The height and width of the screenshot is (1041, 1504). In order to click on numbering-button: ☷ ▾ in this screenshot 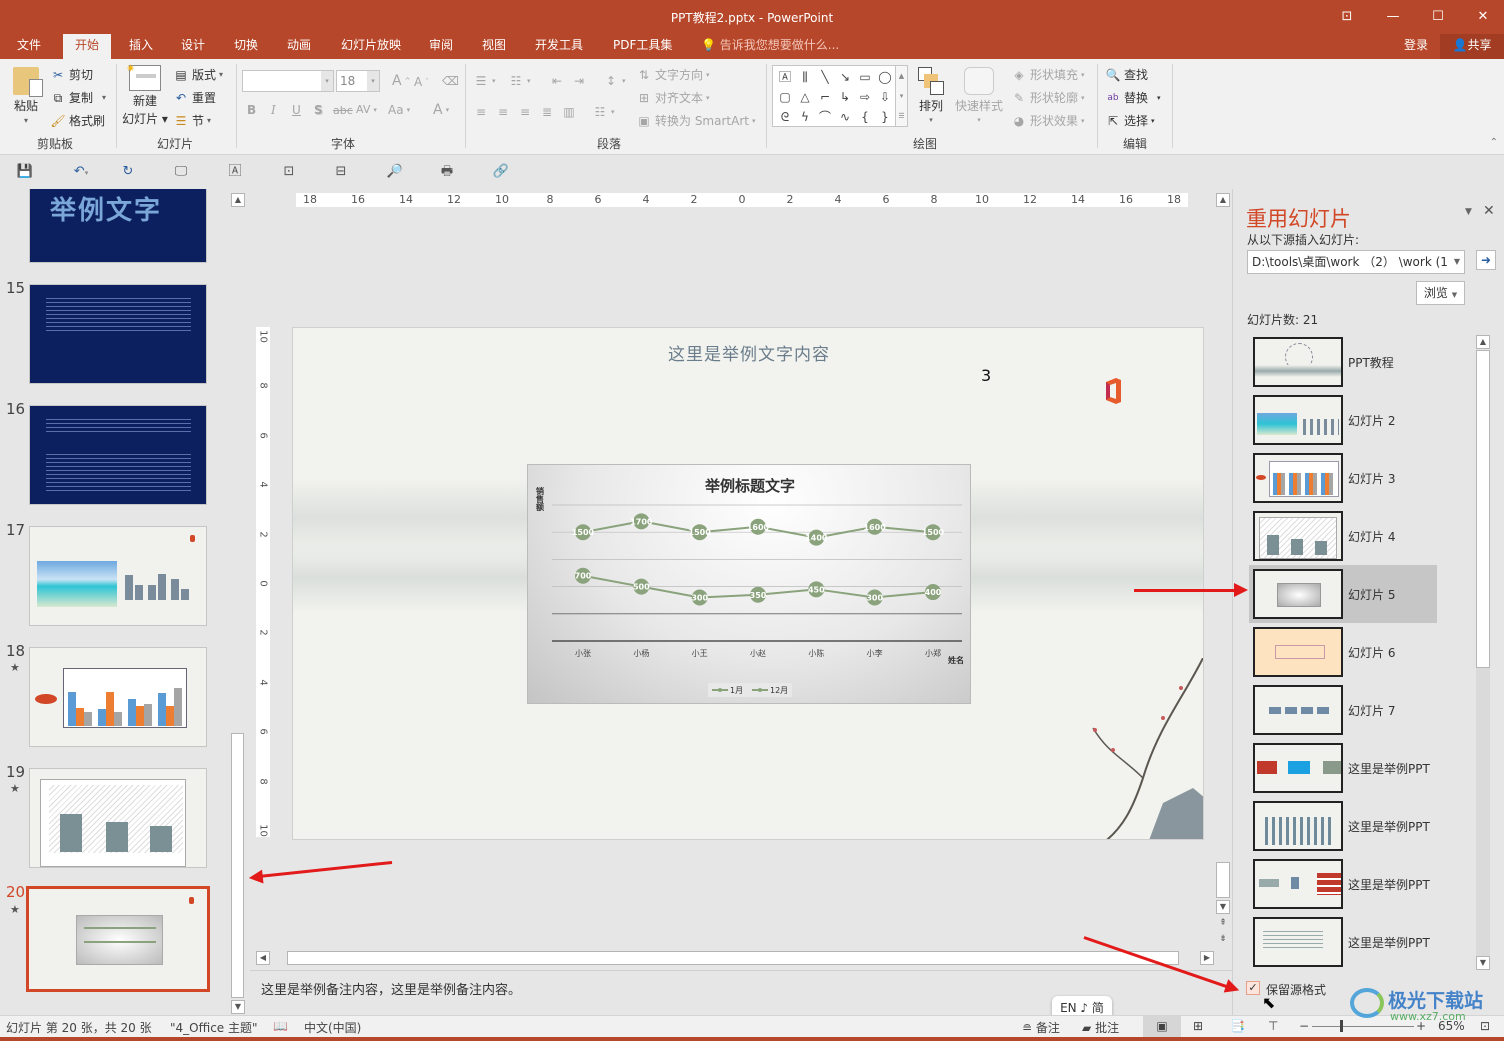, I will do `click(519, 81)`.